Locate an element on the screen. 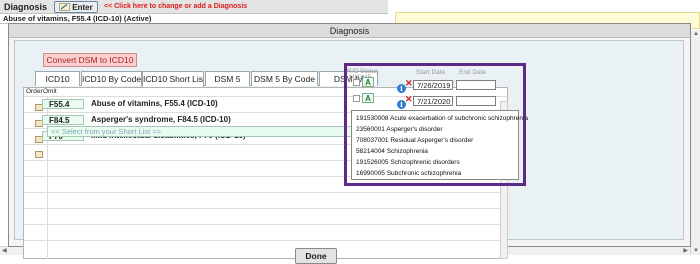 Image resolution: width=700 pixels, height=264 pixels. short-list-select: << Select from your Short List >> is located at coordinates (212, 131).